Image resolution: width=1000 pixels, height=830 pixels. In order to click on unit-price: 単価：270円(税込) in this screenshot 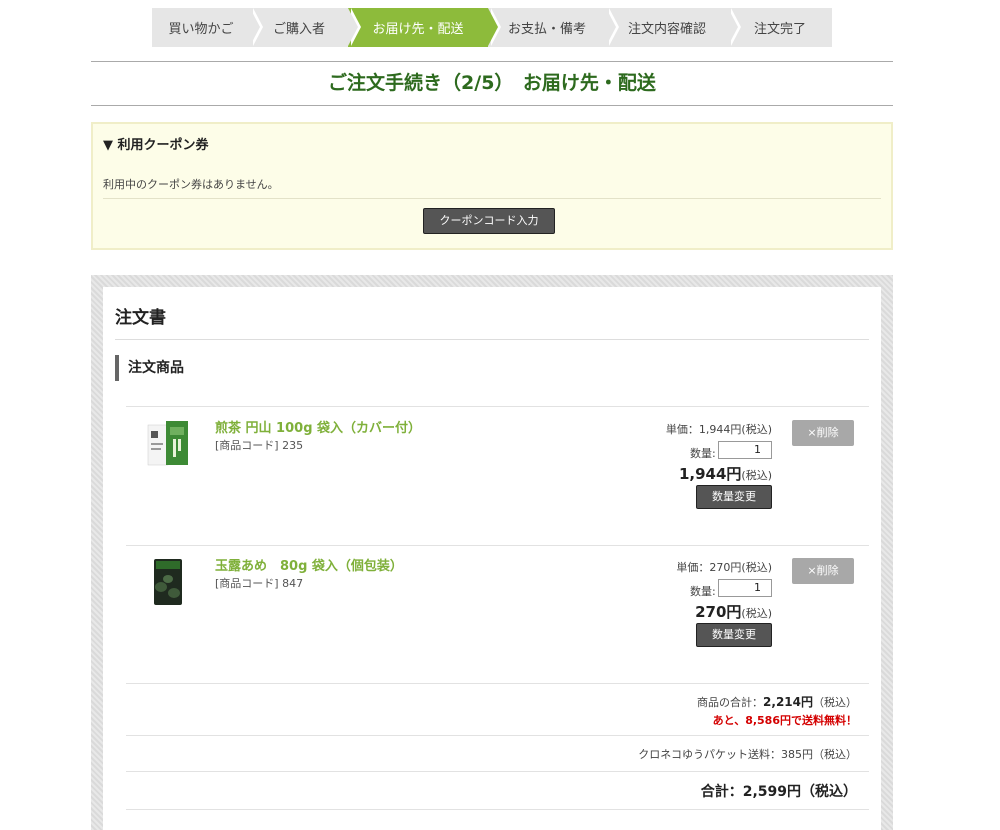, I will do `click(724, 567)`.